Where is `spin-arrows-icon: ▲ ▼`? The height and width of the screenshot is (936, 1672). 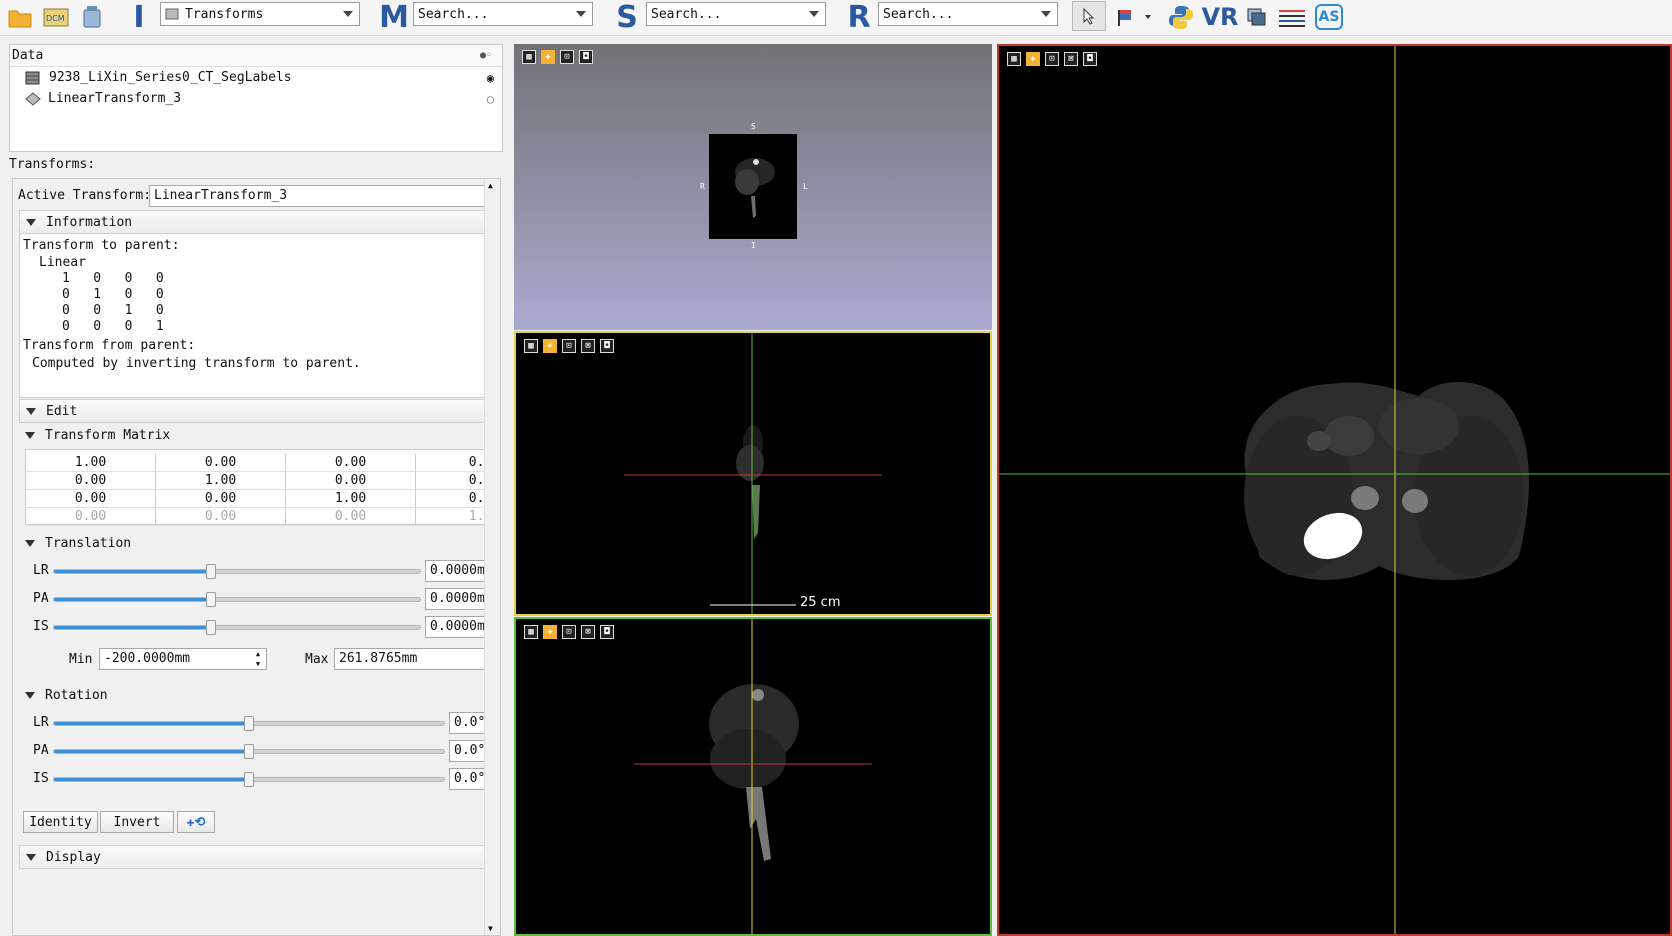 spin-arrows-icon: ▲ ▼ is located at coordinates (258, 659).